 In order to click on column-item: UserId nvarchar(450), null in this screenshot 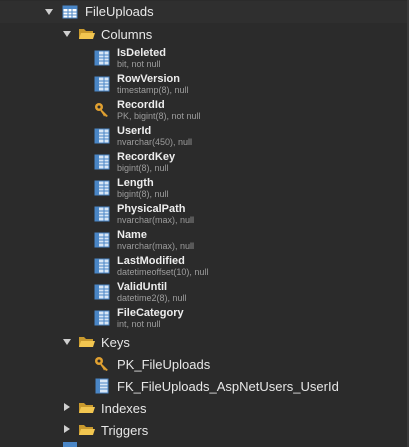, I will do `click(203, 136)`.